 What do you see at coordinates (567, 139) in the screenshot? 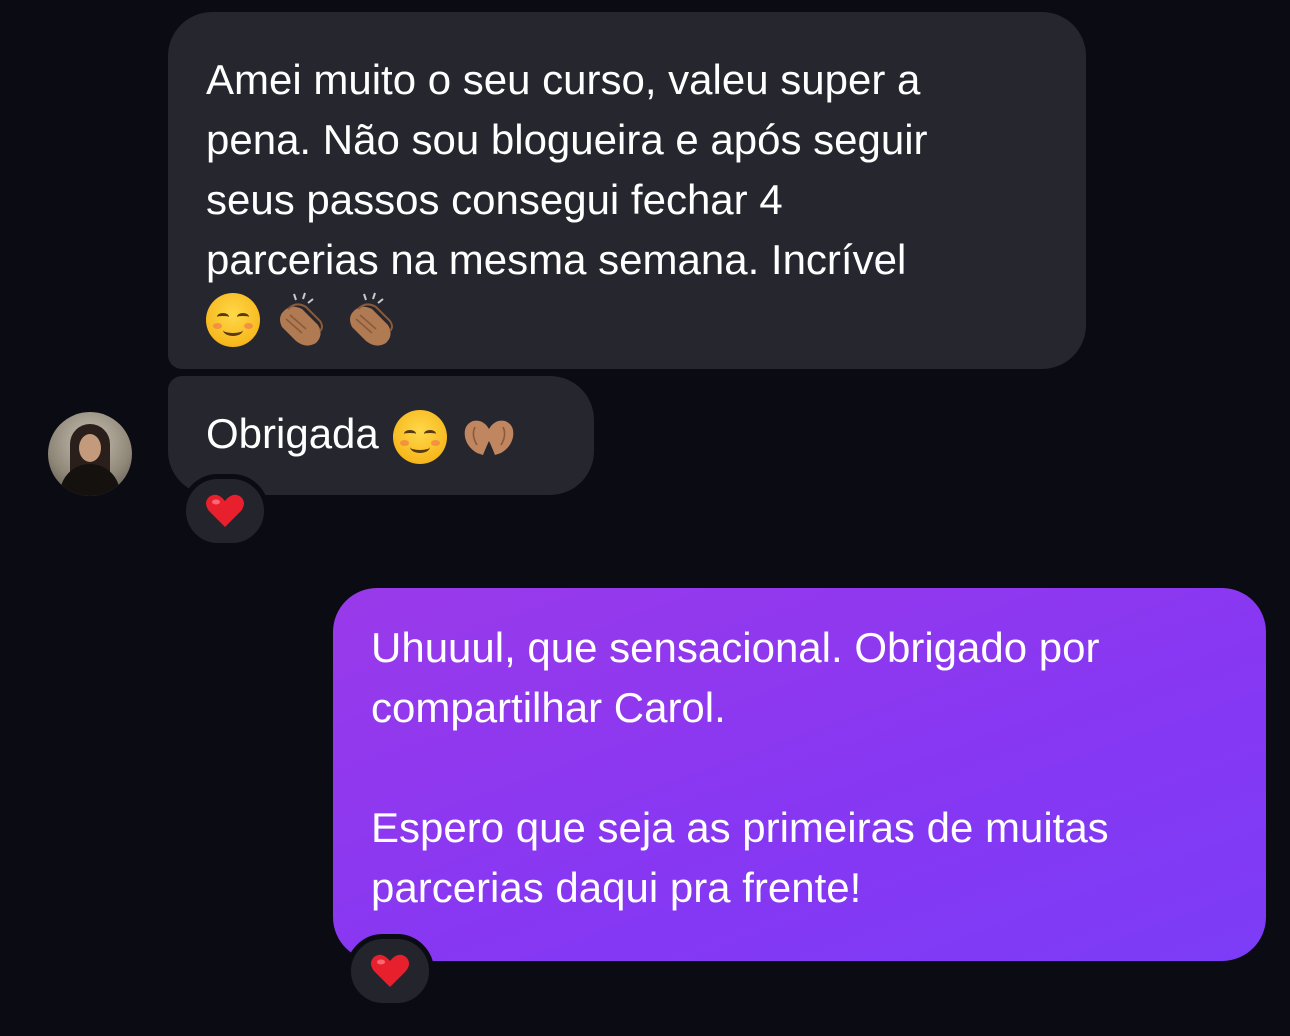
I see `message-text-line: pena. Não sou blogueira e após seguir` at bounding box center [567, 139].